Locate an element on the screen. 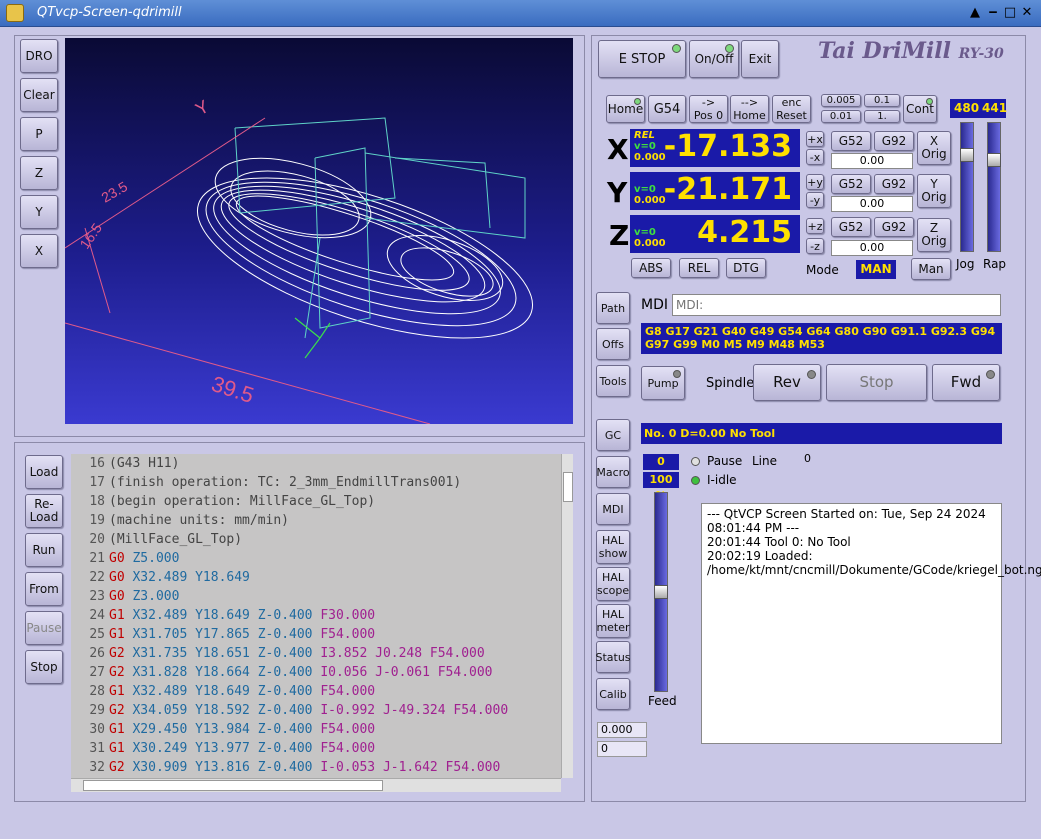  mdi-input is located at coordinates (836, 305).